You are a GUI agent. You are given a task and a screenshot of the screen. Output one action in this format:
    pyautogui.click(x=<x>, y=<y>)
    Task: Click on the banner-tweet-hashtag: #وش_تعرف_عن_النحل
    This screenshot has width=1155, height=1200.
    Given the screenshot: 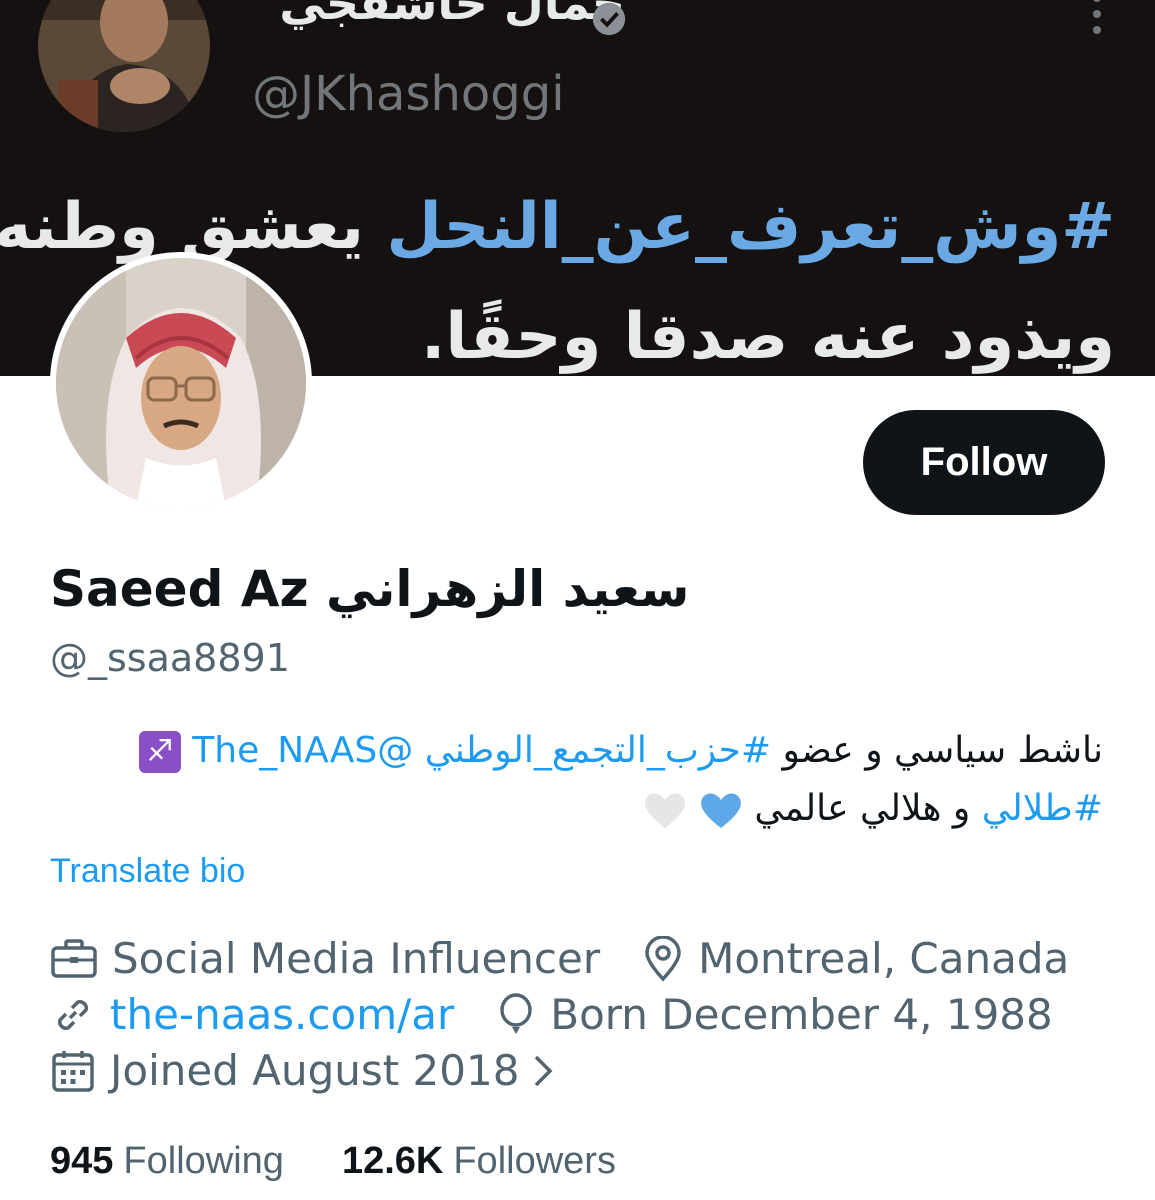 What is the action you would take?
    pyautogui.click(x=750, y=227)
    